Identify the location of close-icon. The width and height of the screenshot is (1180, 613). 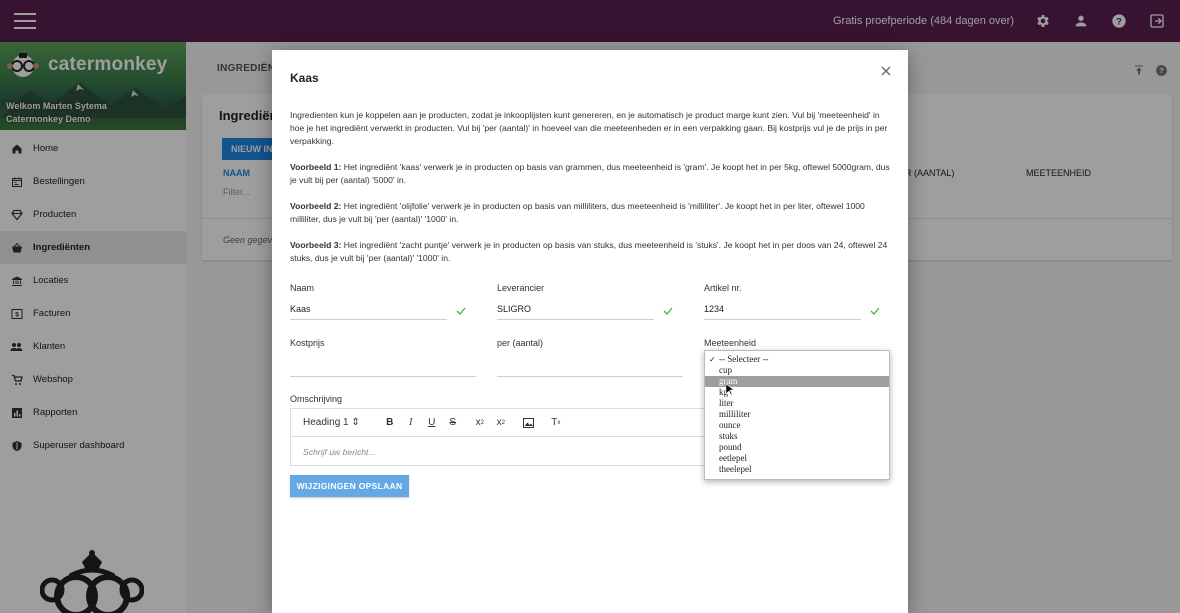
(886, 71).